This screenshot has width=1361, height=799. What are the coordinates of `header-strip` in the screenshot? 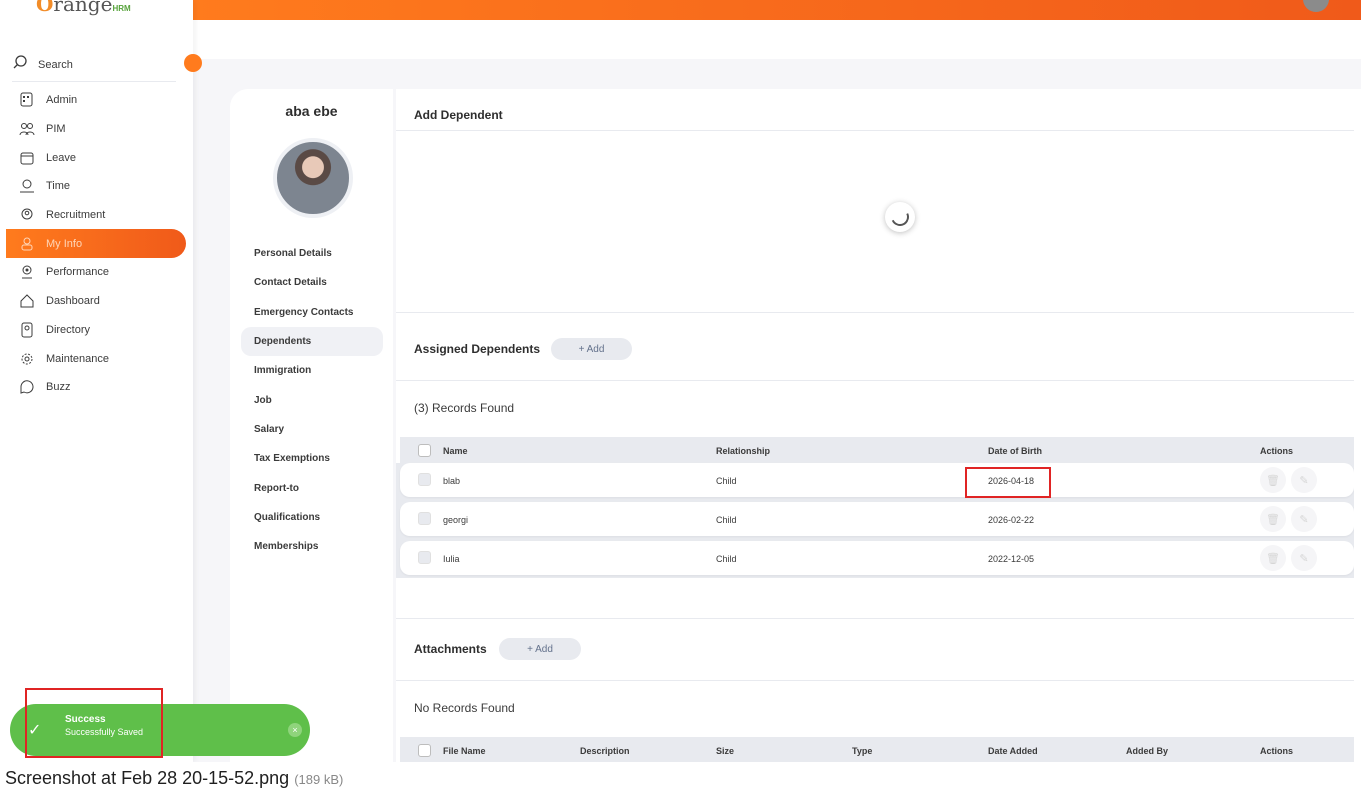 It's located at (777, 39).